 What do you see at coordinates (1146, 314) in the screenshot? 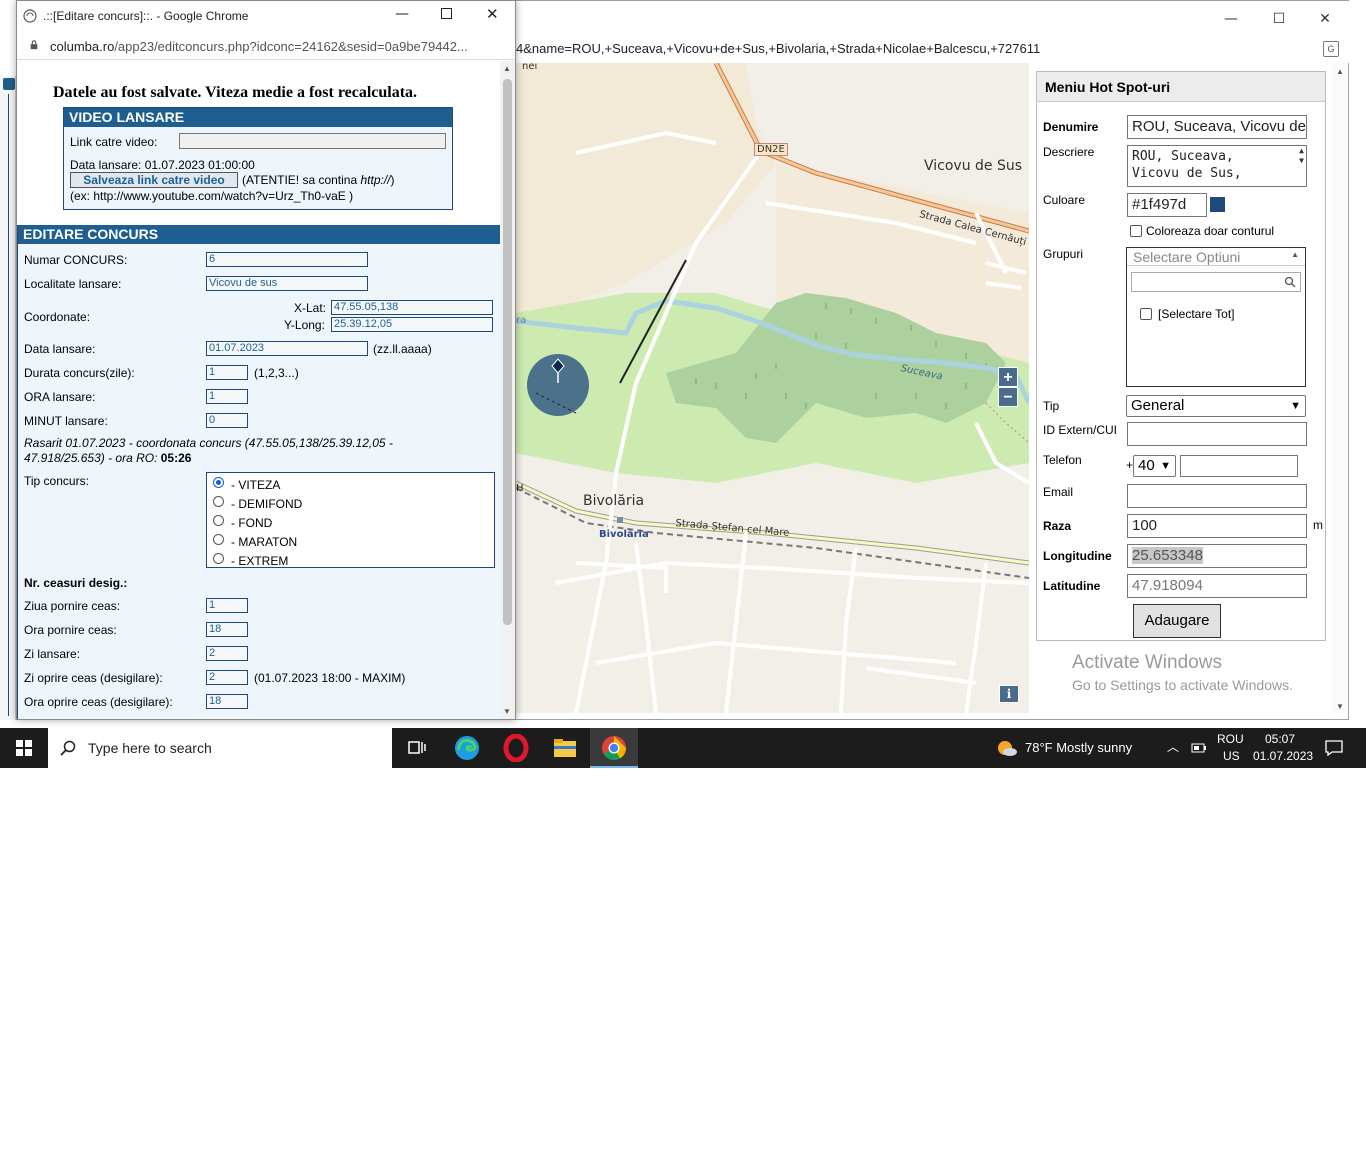
I see `selectare-tot-checkbox` at bounding box center [1146, 314].